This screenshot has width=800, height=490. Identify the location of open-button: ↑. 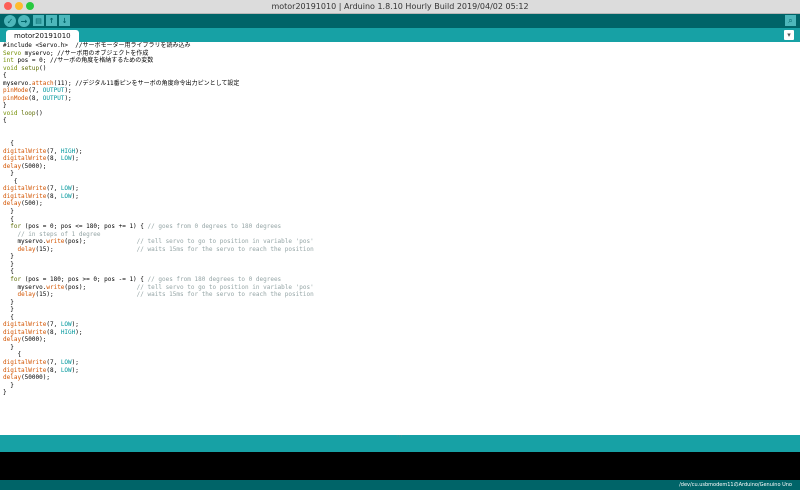
(51, 20).